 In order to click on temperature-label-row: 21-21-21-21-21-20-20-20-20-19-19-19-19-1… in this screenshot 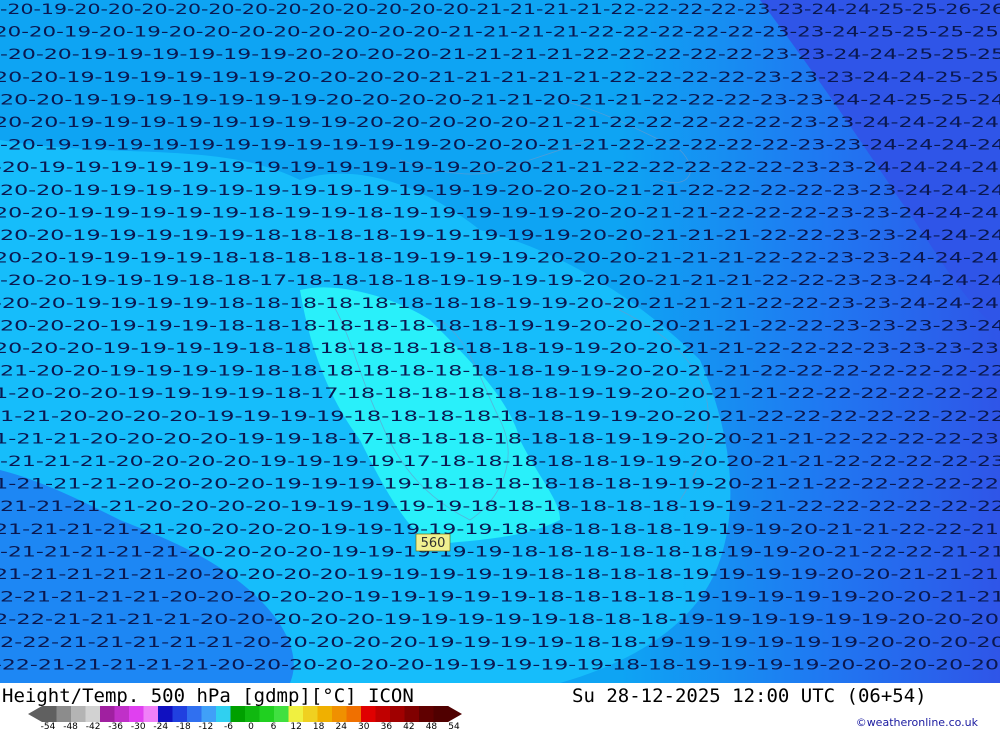, I will do `click(499, 530)`.